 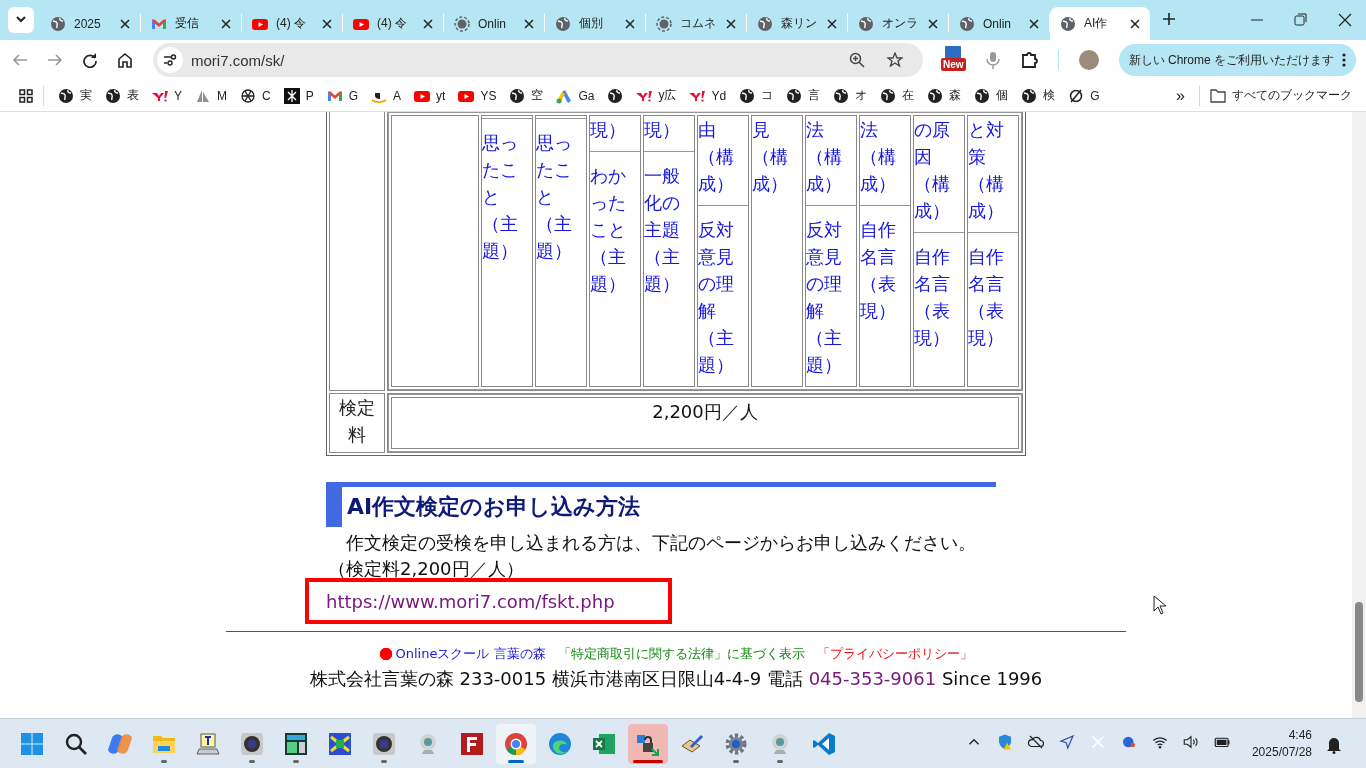 What do you see at coordinates (669, 228) in the screenshot?
I see `cell-text: 一般化の主題（主題）` at bounding box center [669, 228].